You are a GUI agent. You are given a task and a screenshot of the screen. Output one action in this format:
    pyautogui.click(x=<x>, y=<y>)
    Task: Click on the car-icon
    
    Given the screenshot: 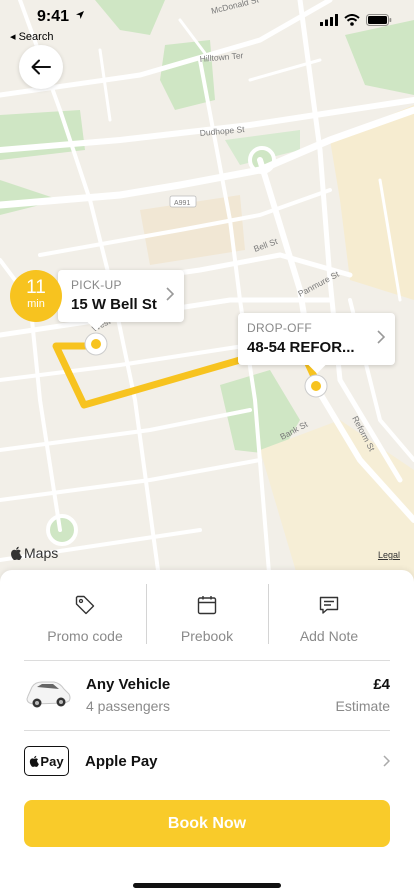 What is the action you would take?
    pyautogui.click(x=48, y=694)
    